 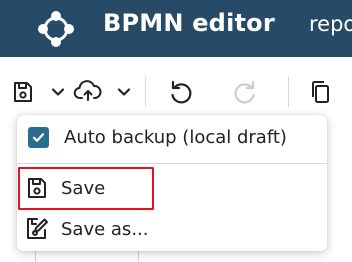 I want to click on auto-backup-label: Auto backup (local draft), so click(x=175, y=137).